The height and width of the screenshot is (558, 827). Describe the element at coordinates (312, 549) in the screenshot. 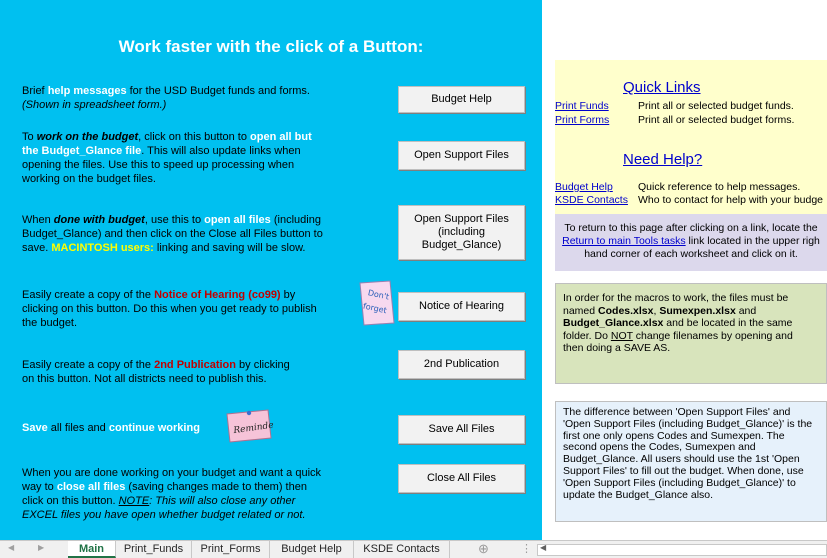

I see `tab-budget-help: Budget Help` at that location.